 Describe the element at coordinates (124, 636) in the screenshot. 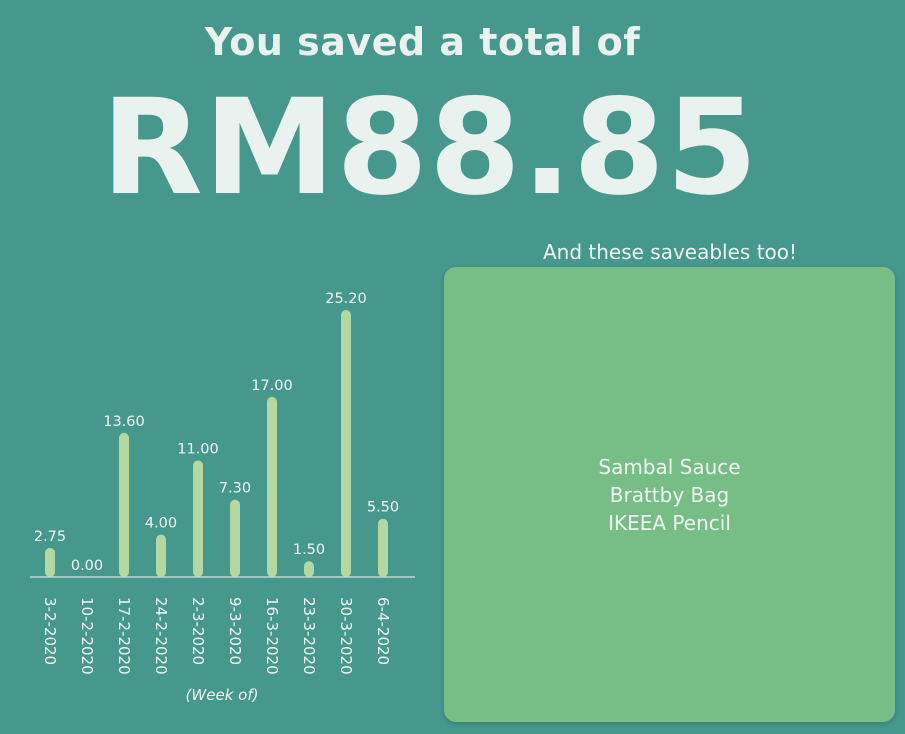

I see `x-tick-label: 17-2-2020` at that location.